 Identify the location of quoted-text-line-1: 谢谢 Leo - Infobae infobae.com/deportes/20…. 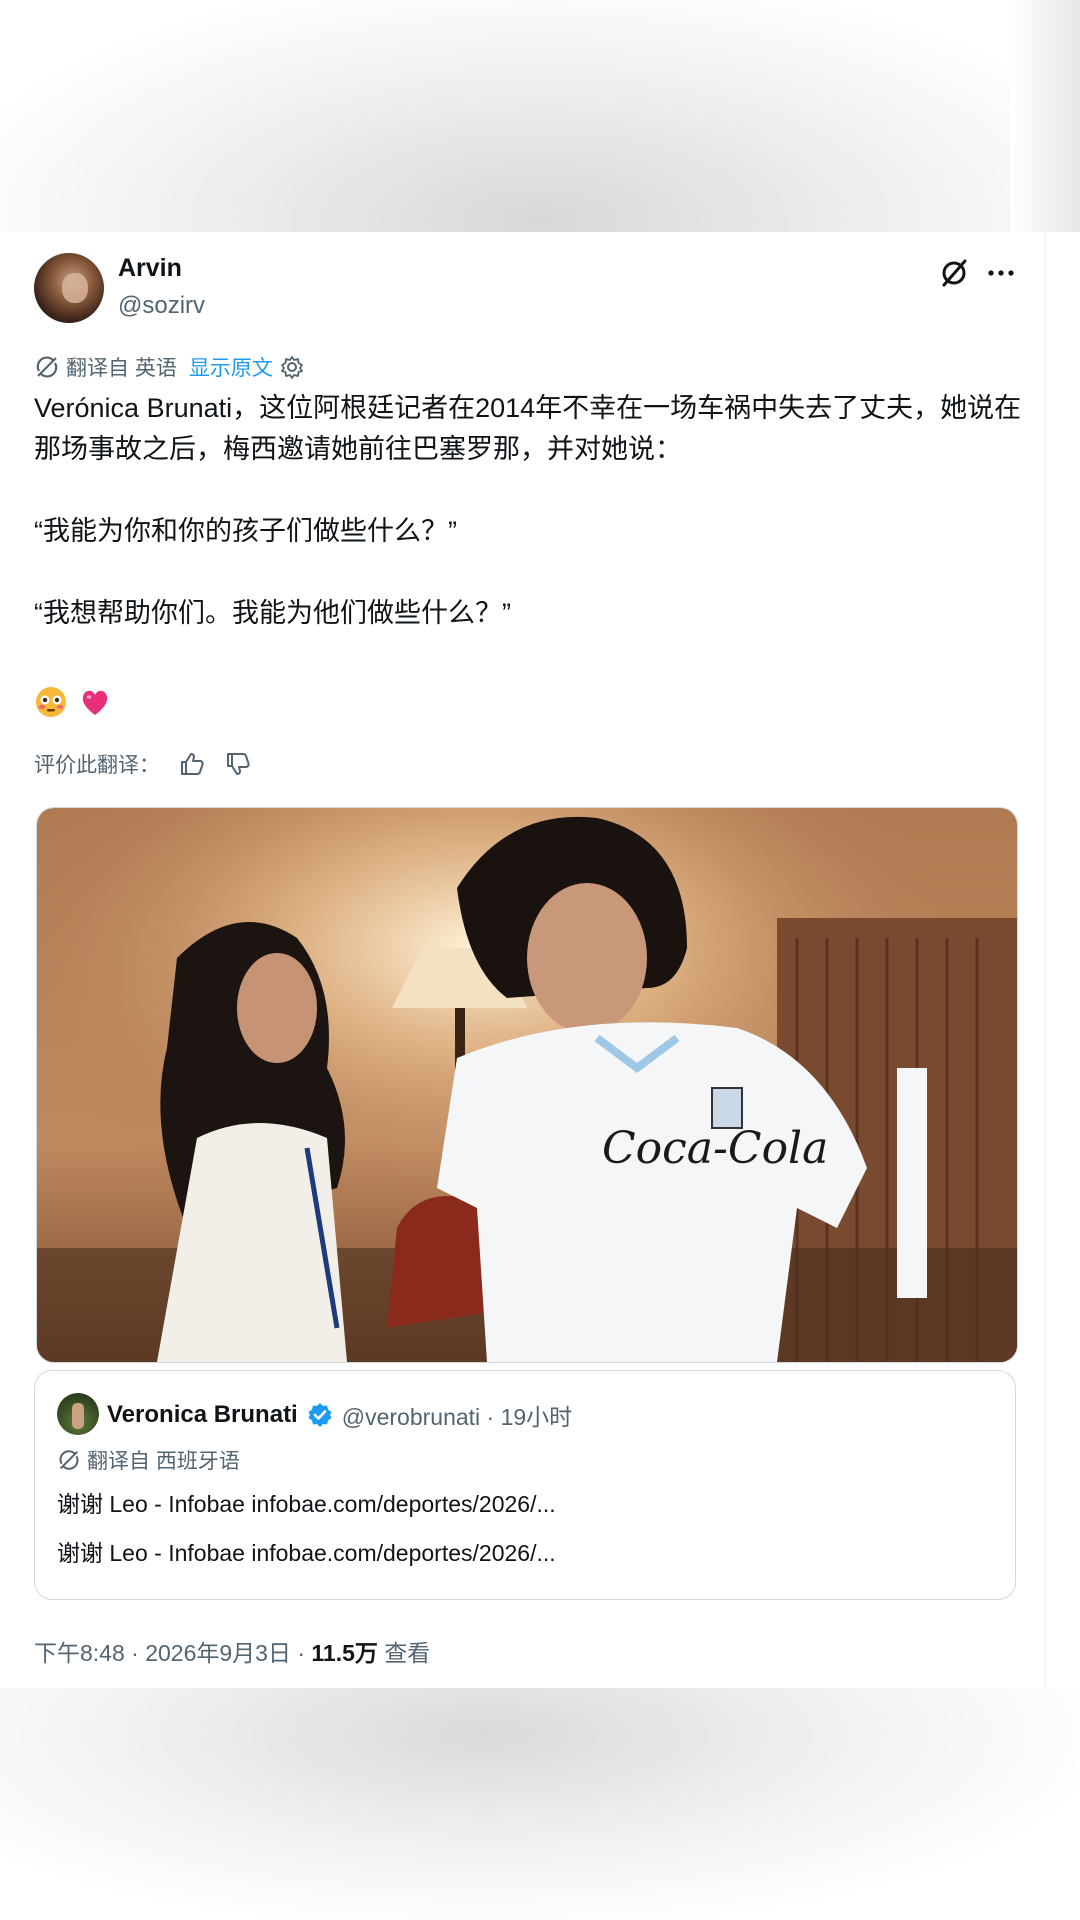
(306, 1504).